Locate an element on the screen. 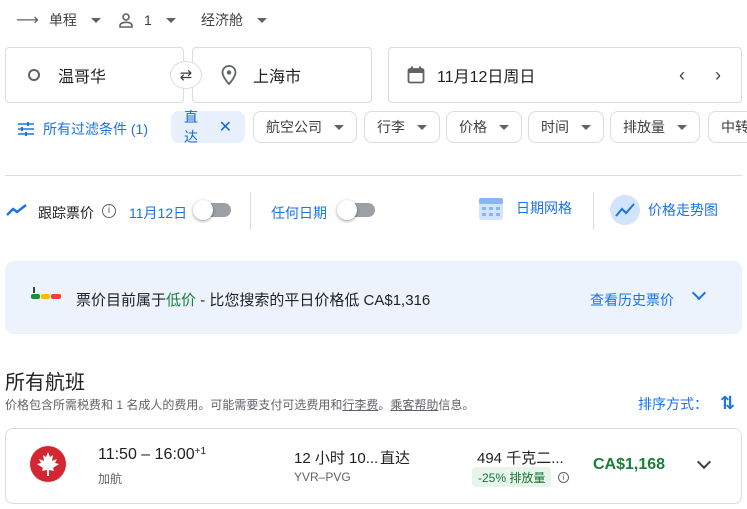 Image resolution: width=747 pixels, height=509 pixels. cabin-class-select: 经济舱 is located at coordinates (234, 20).